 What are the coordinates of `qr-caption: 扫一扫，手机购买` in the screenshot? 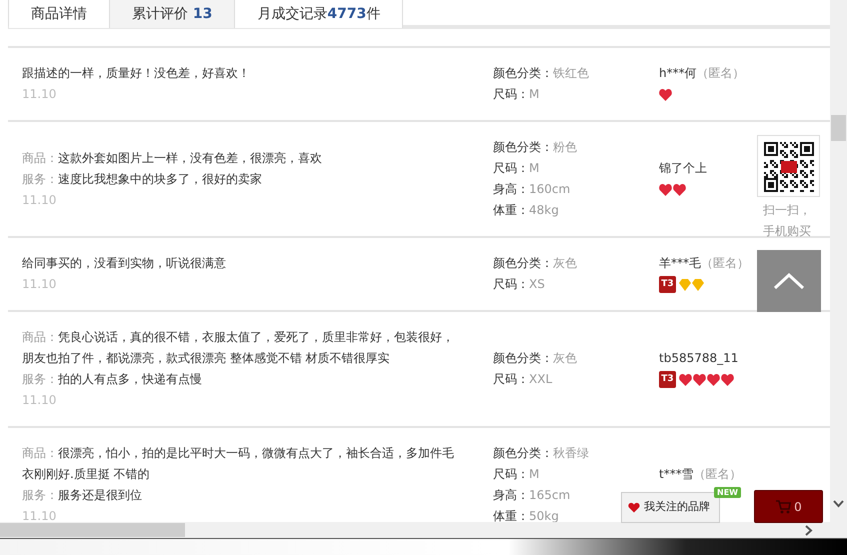 It's located at (787, 221).